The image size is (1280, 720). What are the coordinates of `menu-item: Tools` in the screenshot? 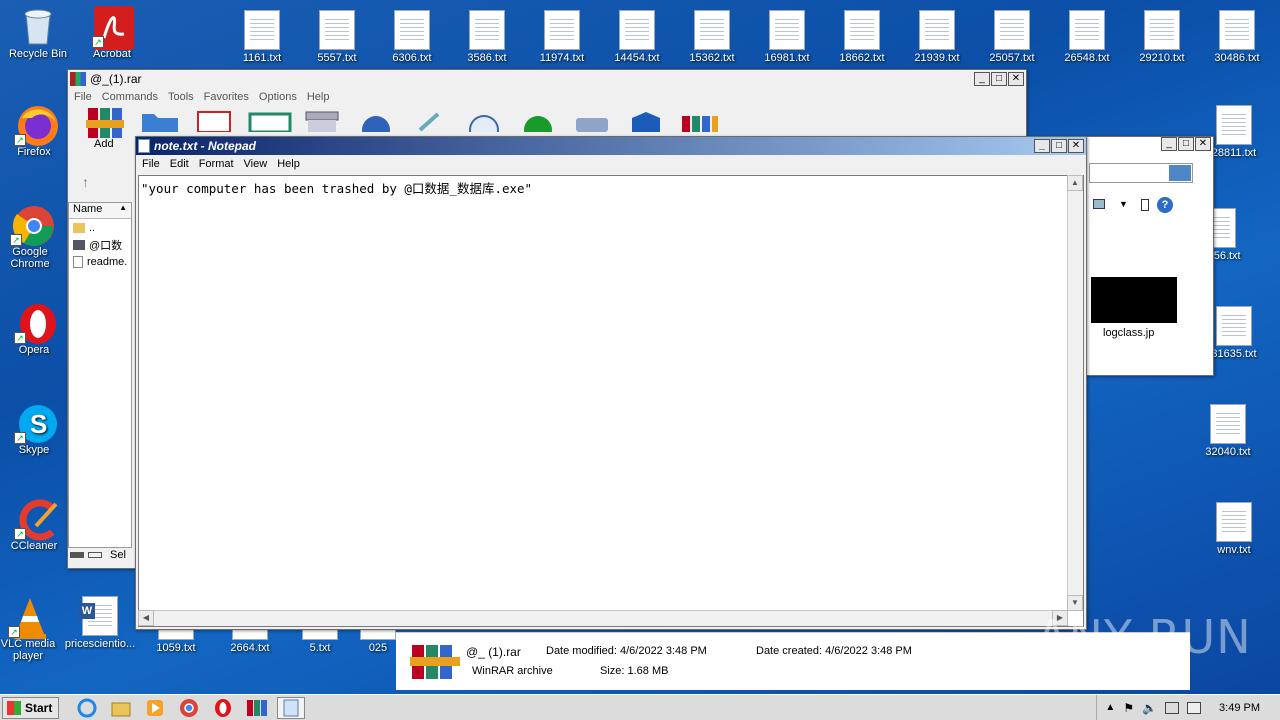 It's located at (181, 97).